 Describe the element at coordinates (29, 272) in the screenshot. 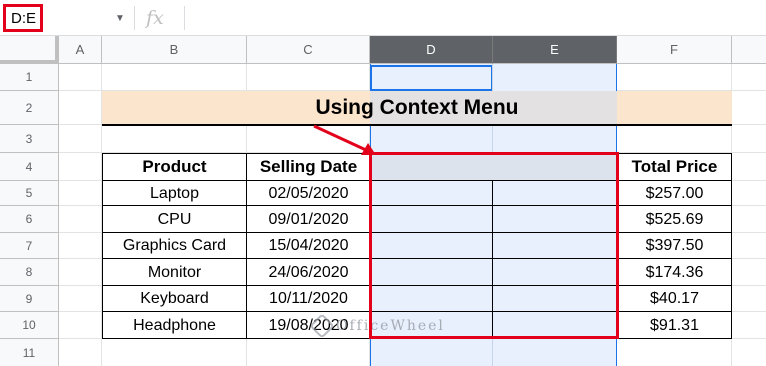

I see `row-header-8: 8` at that location.